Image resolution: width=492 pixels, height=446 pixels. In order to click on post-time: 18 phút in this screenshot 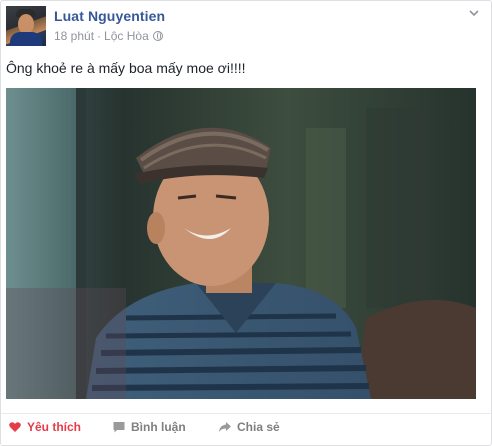, I will do `click(74, 36)`.